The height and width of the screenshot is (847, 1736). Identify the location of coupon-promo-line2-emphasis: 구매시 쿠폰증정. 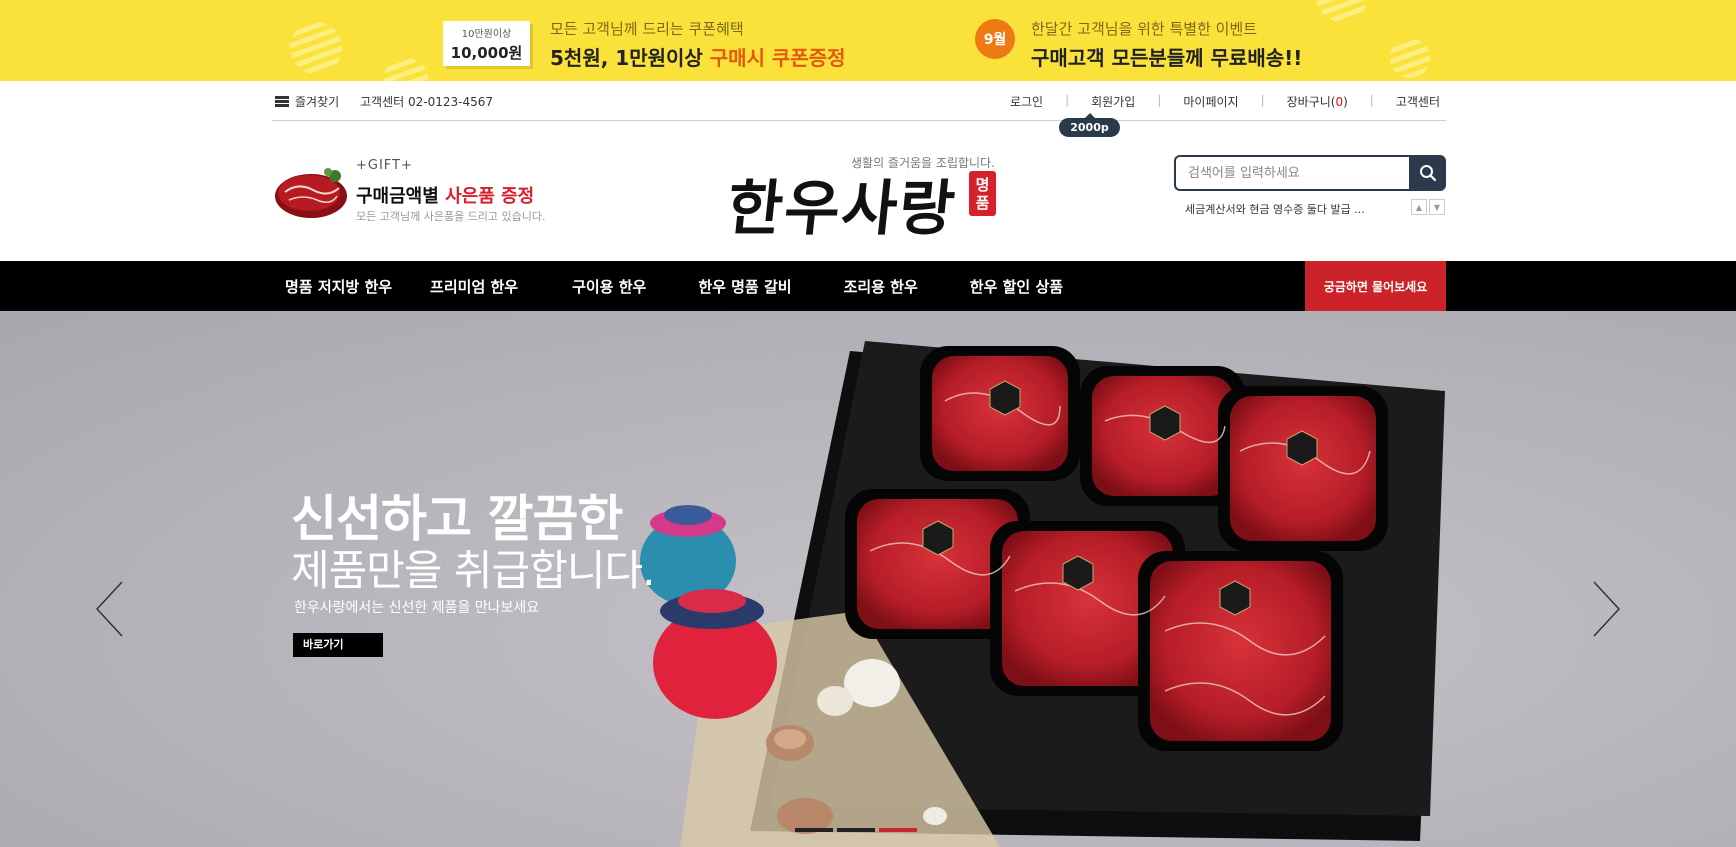
(777, 58).